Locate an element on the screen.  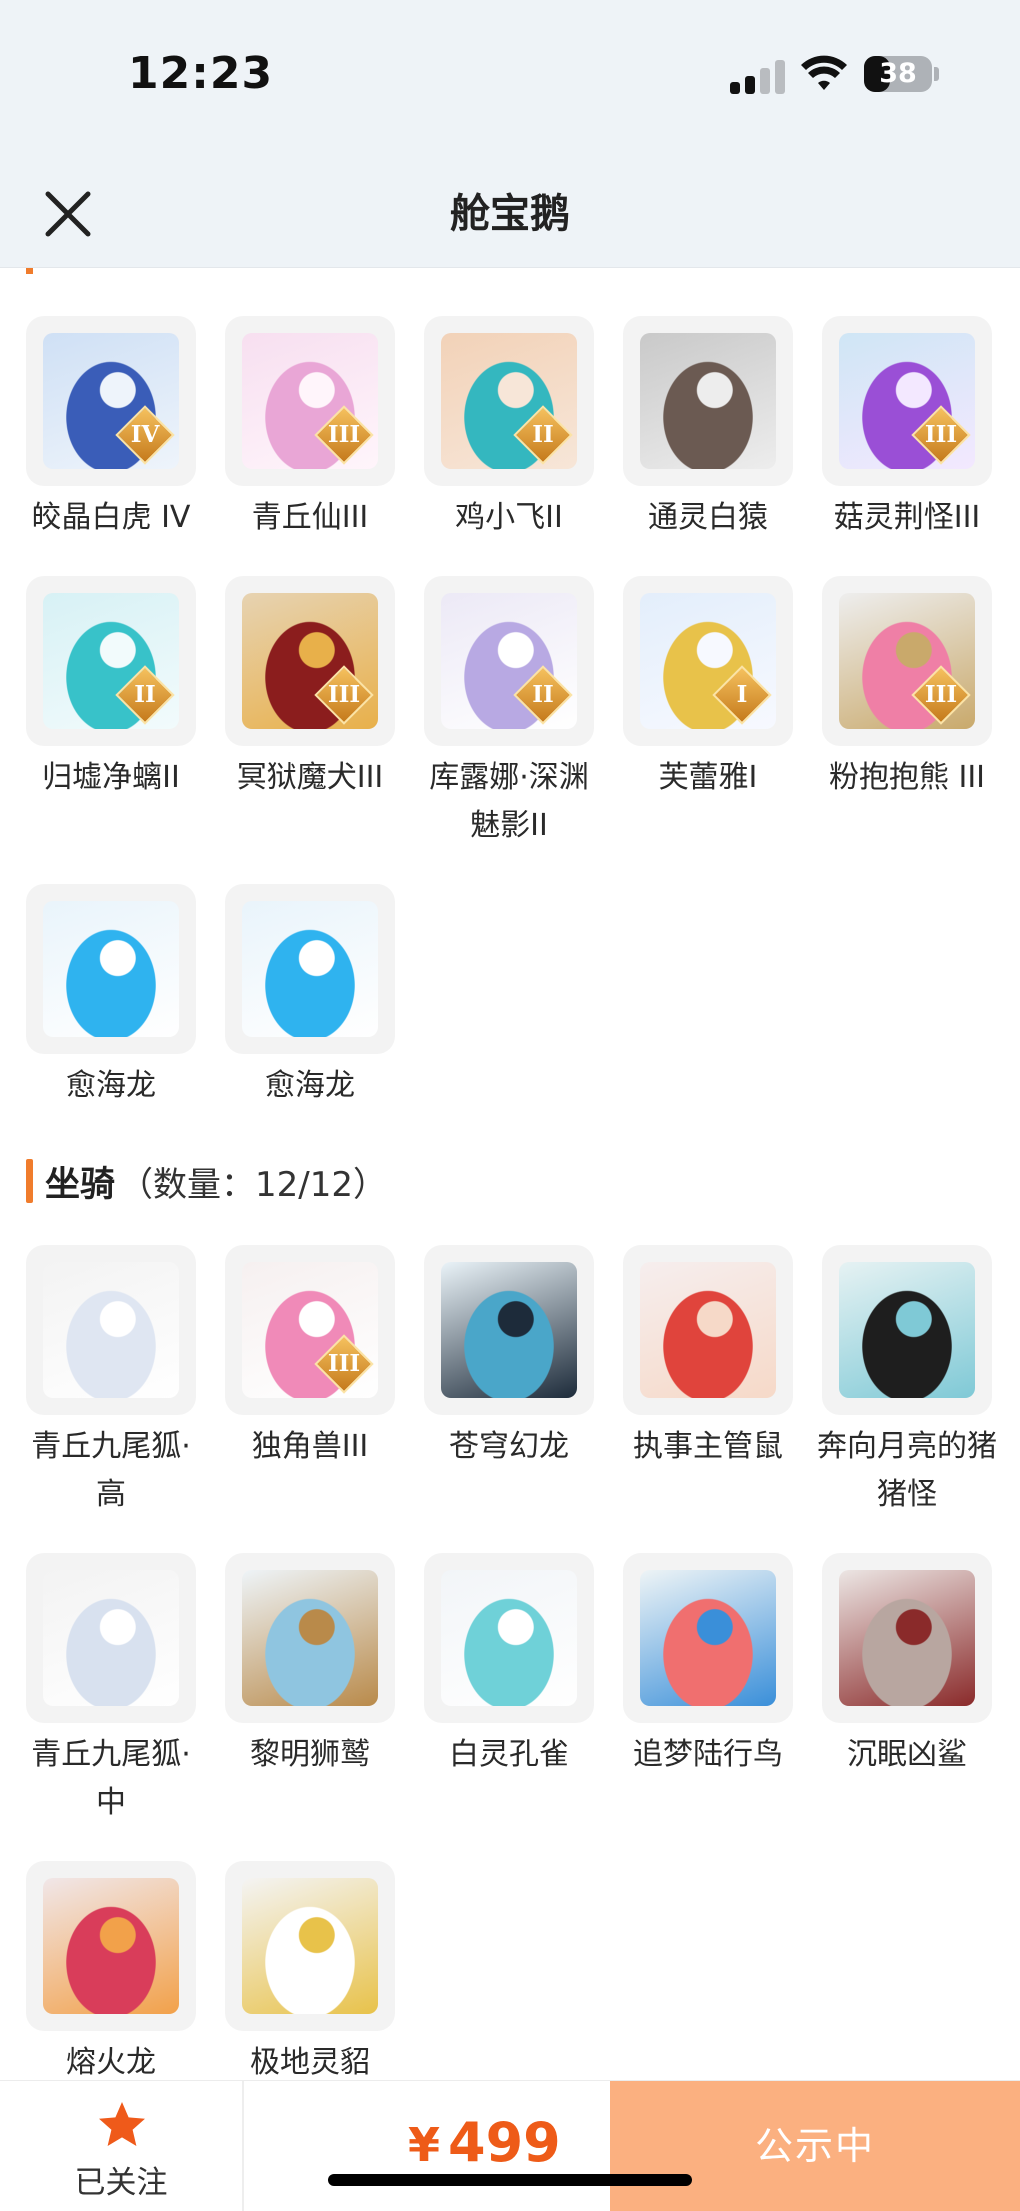
section-count: （数量：12/12） is located at coordinates (253, 1184).